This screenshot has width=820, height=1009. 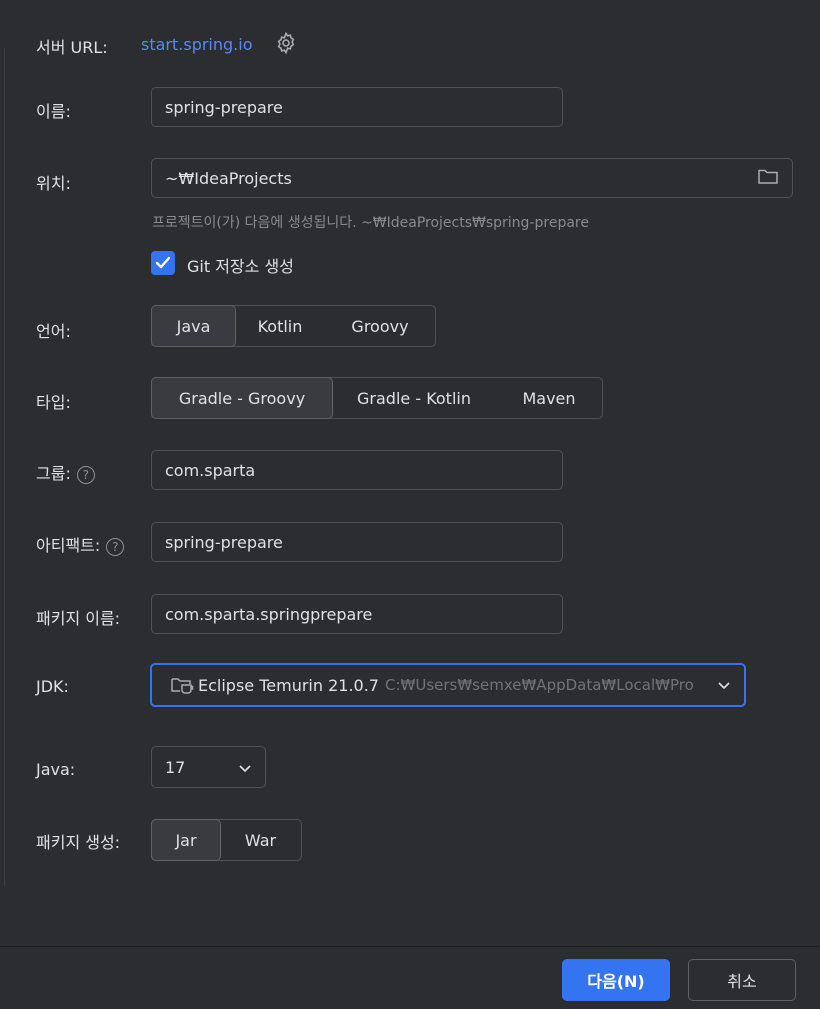 I want to click on type-option-maven: Maven, so click(x=549, y=398).